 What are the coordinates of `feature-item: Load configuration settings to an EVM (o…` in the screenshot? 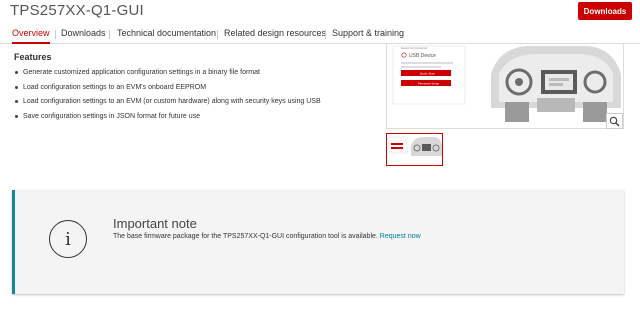 It's located at (194, 104).